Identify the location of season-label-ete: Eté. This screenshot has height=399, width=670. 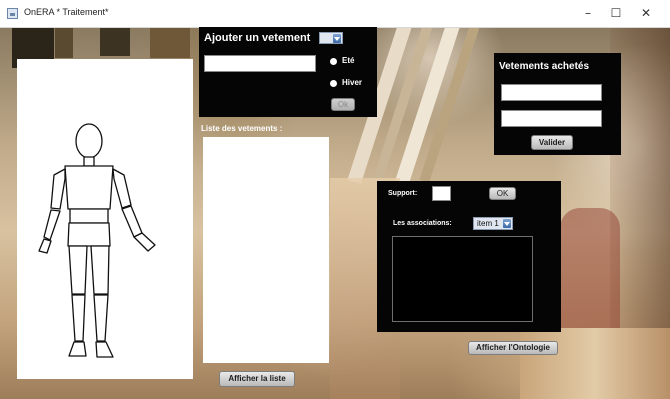
(348, 60).